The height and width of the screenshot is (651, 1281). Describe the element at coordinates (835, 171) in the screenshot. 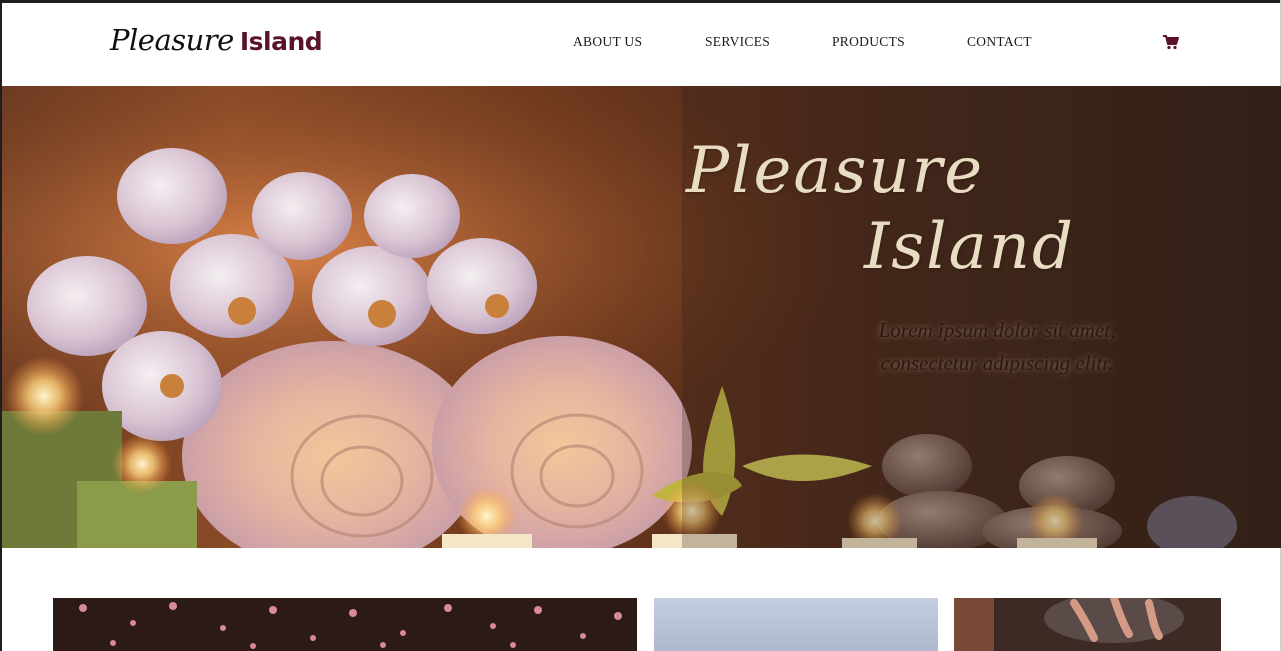

I see `hero-title-line-1: Pleasure` at that location.